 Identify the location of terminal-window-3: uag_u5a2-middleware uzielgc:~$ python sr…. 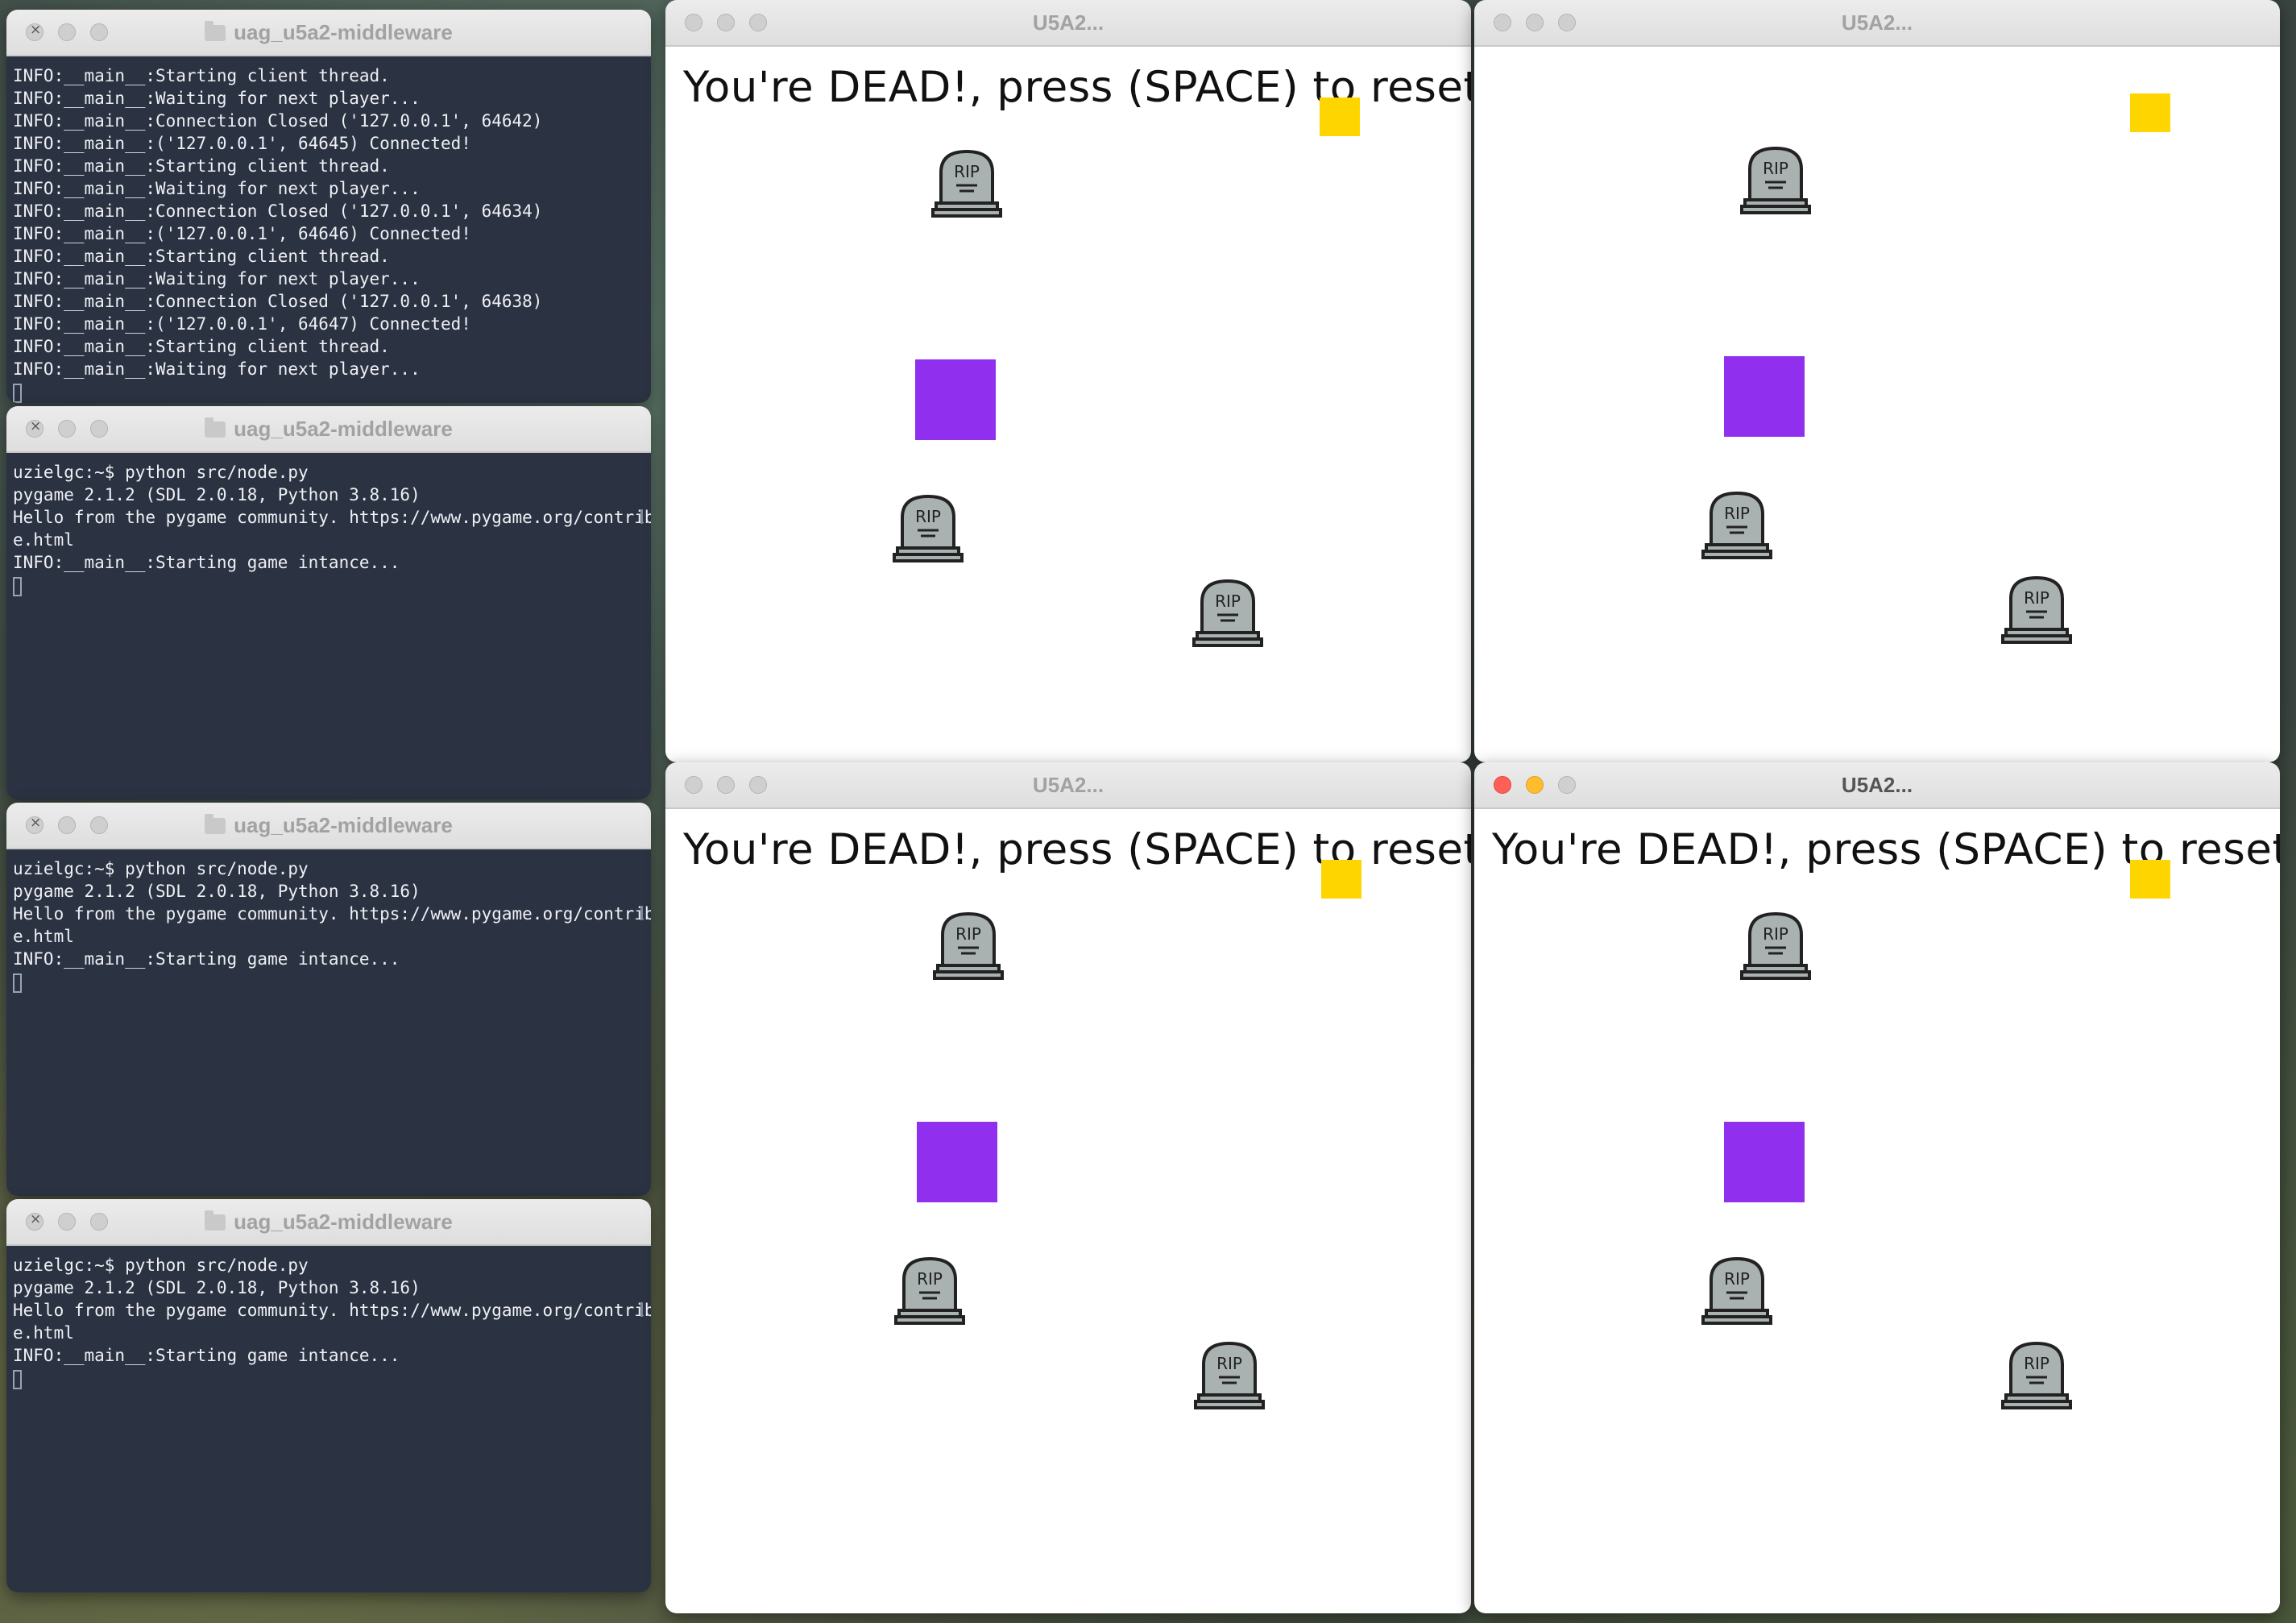
(328, 999).